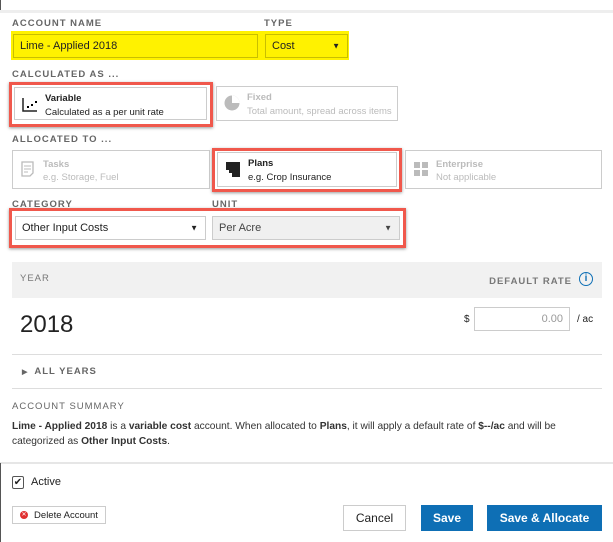 The height and width of the screenshot is (542, 613). What do you see at coordinates (447, 518) in the screenshot?
I see `save-button: Save` at bounding box center [447, 518].